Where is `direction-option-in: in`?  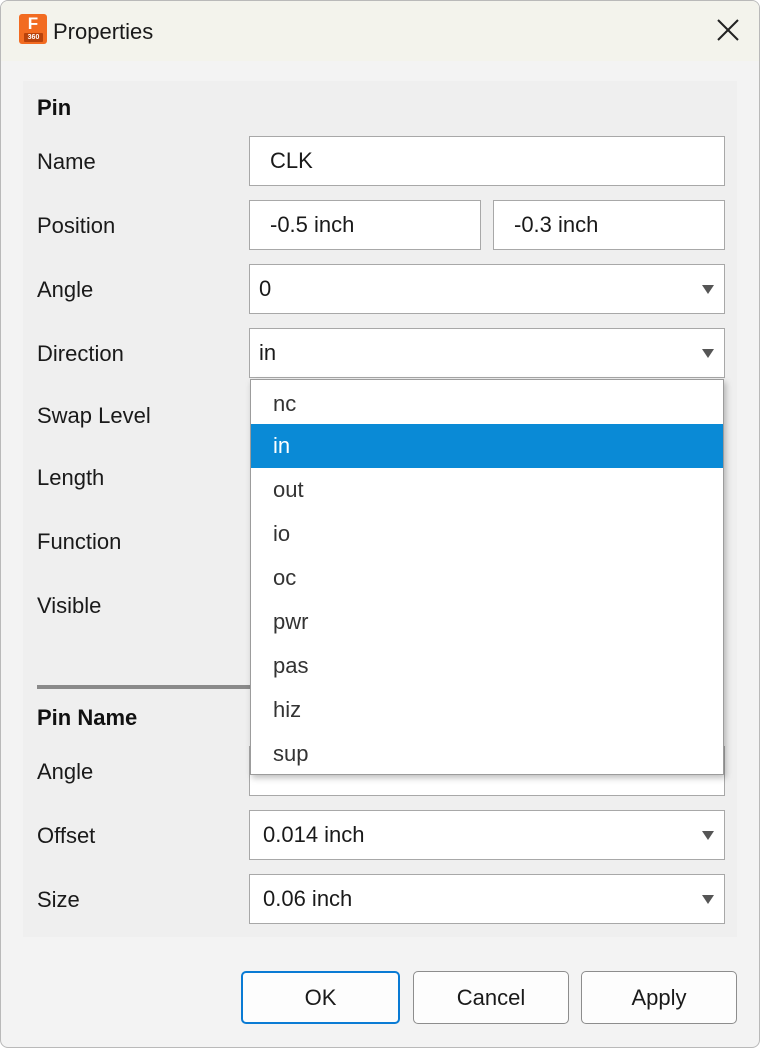 direction-option-in: in is located at coordinates (487, 446).